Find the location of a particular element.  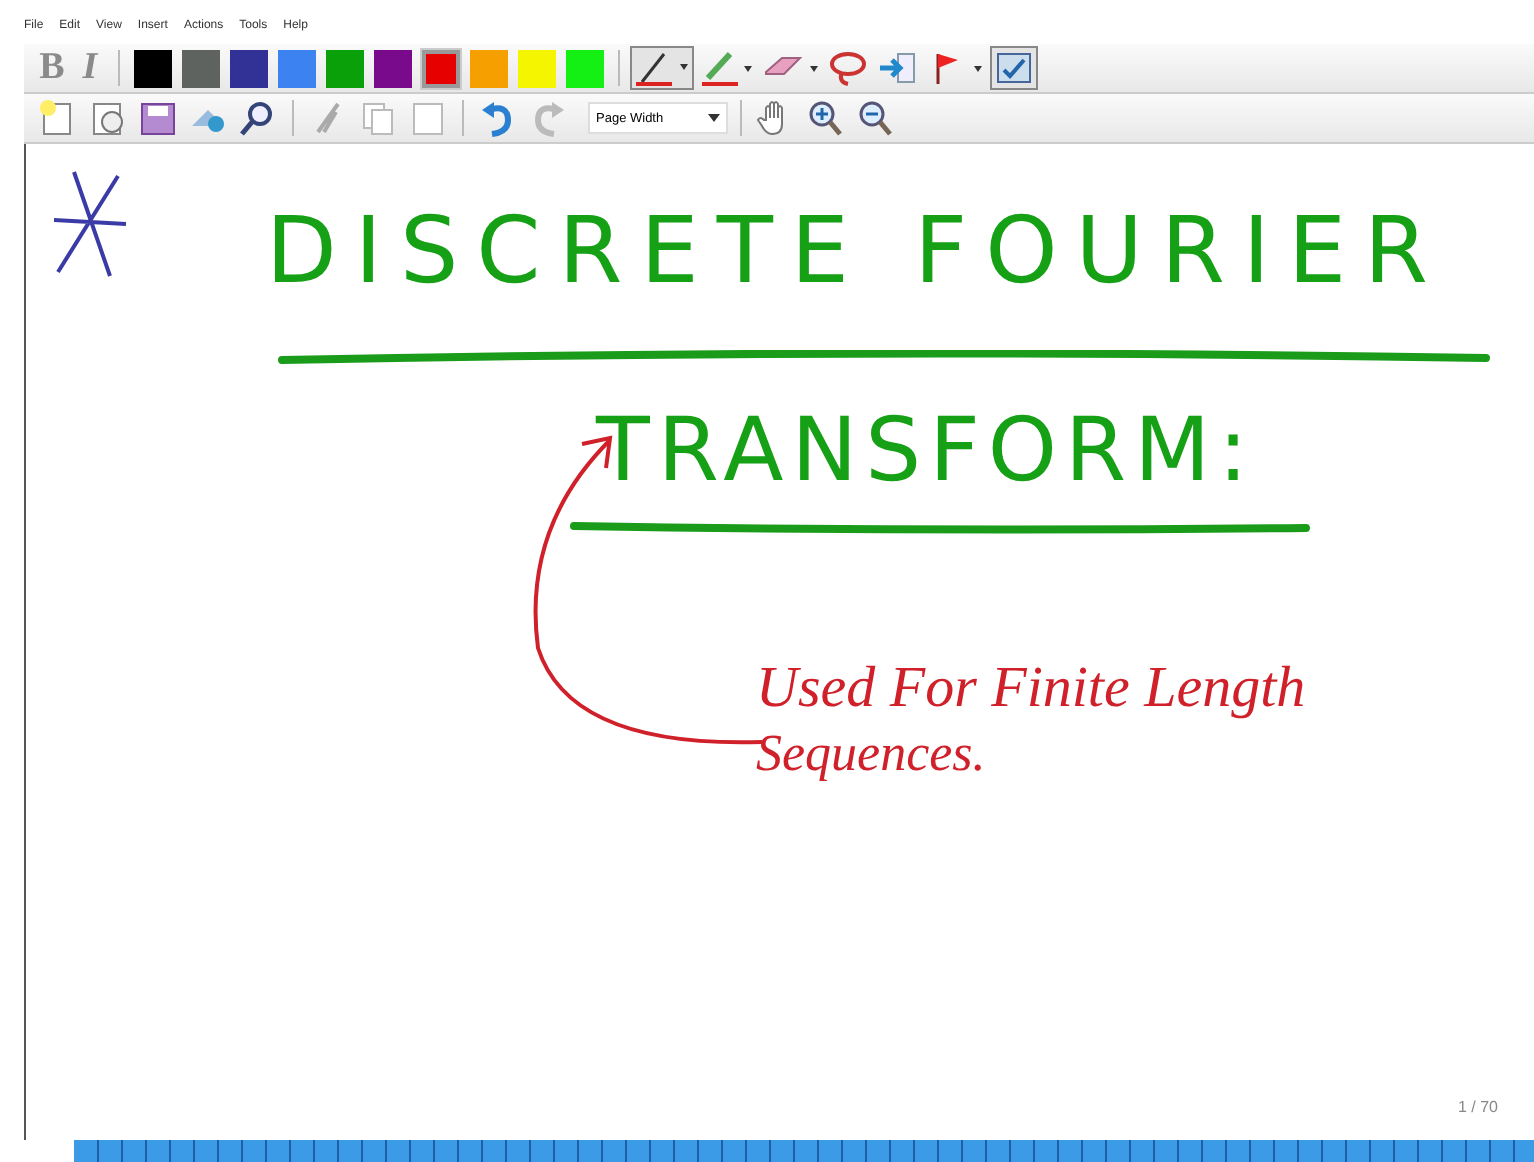

lasso-icon is located at coordinates (848, 68).